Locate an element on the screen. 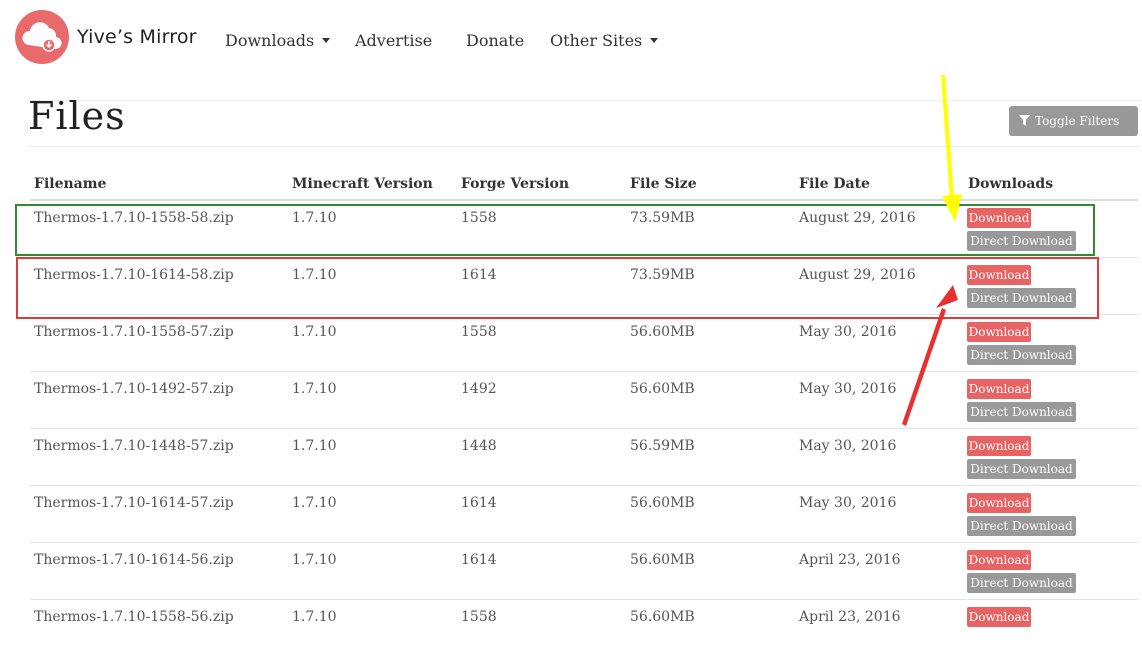 This screenshot has width=1142, height=657. yellow-arrow-icon is located at coordinates (951, 148).